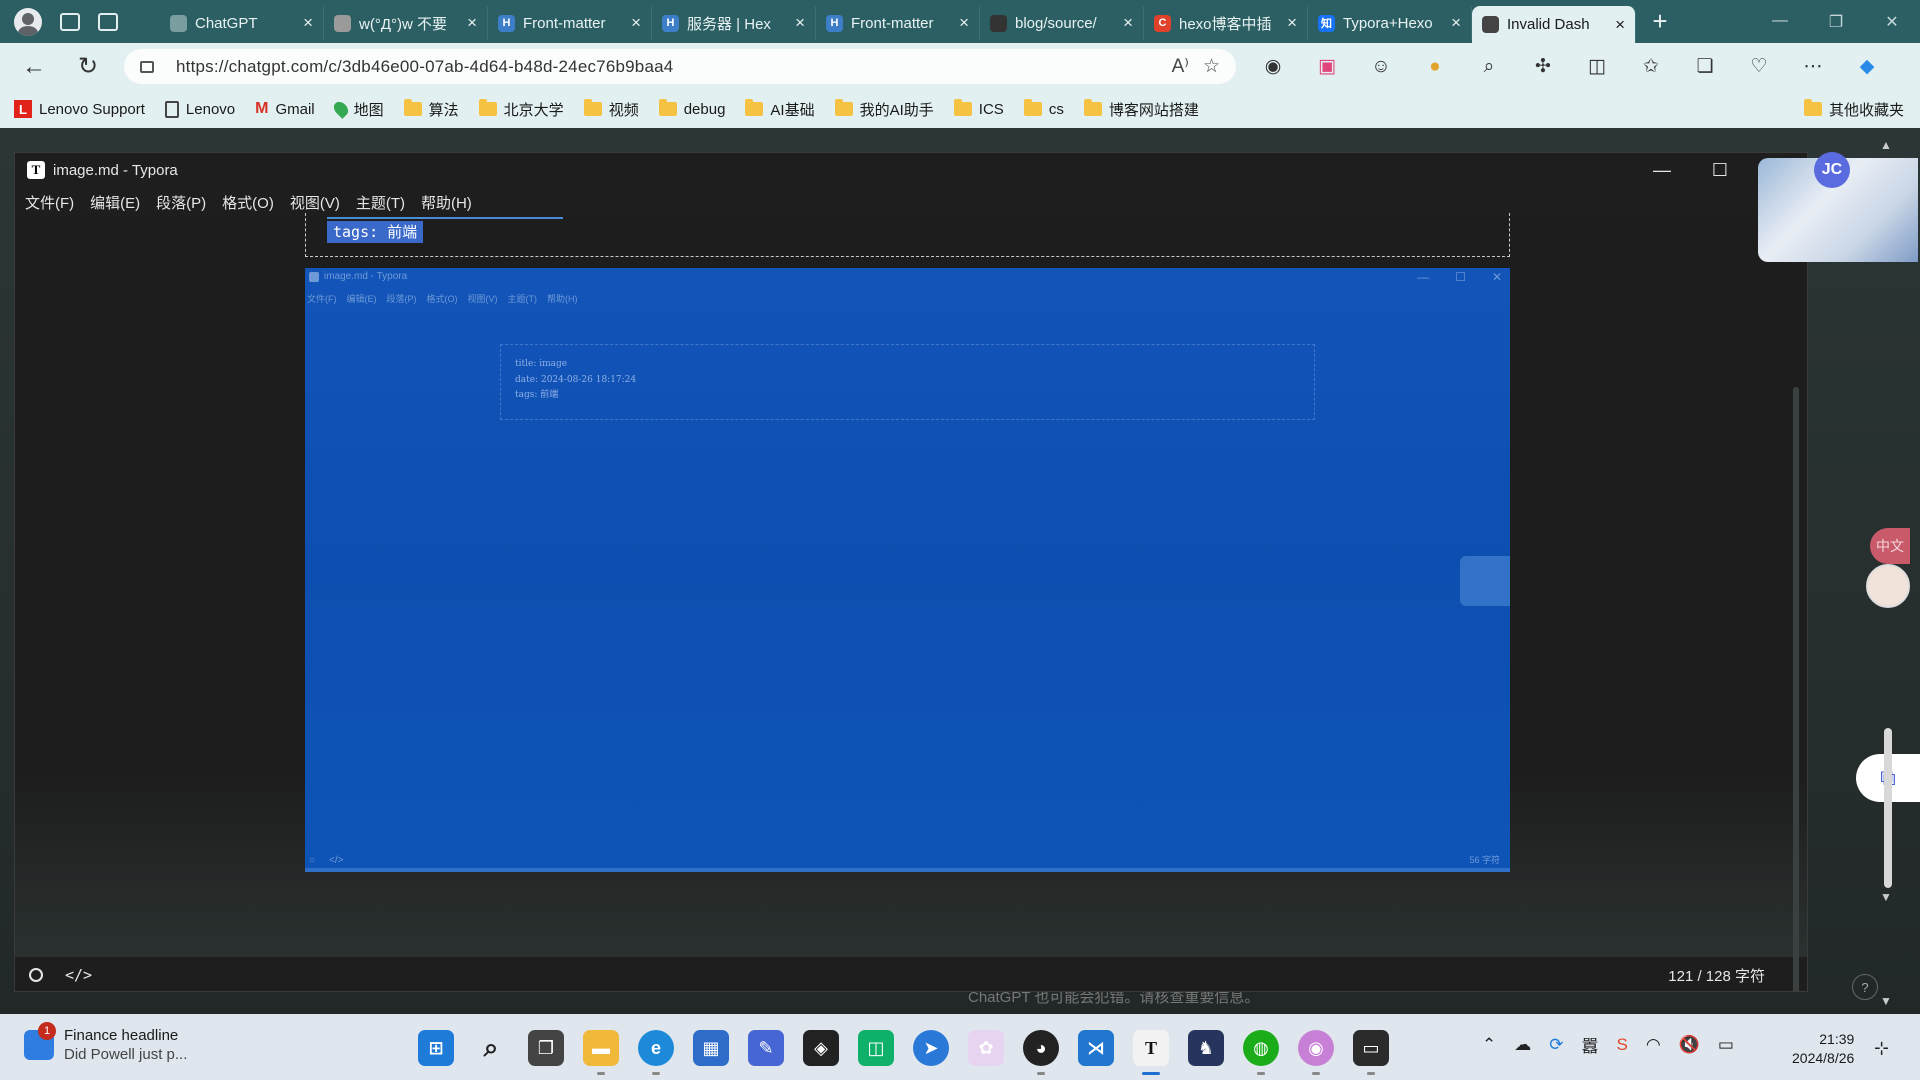 The image size is (1920, 1080). What do you see at coordinates (248, 202) in the screenshot?
I see `menu-item: 格式(O)` at bounding box center [248, 202].